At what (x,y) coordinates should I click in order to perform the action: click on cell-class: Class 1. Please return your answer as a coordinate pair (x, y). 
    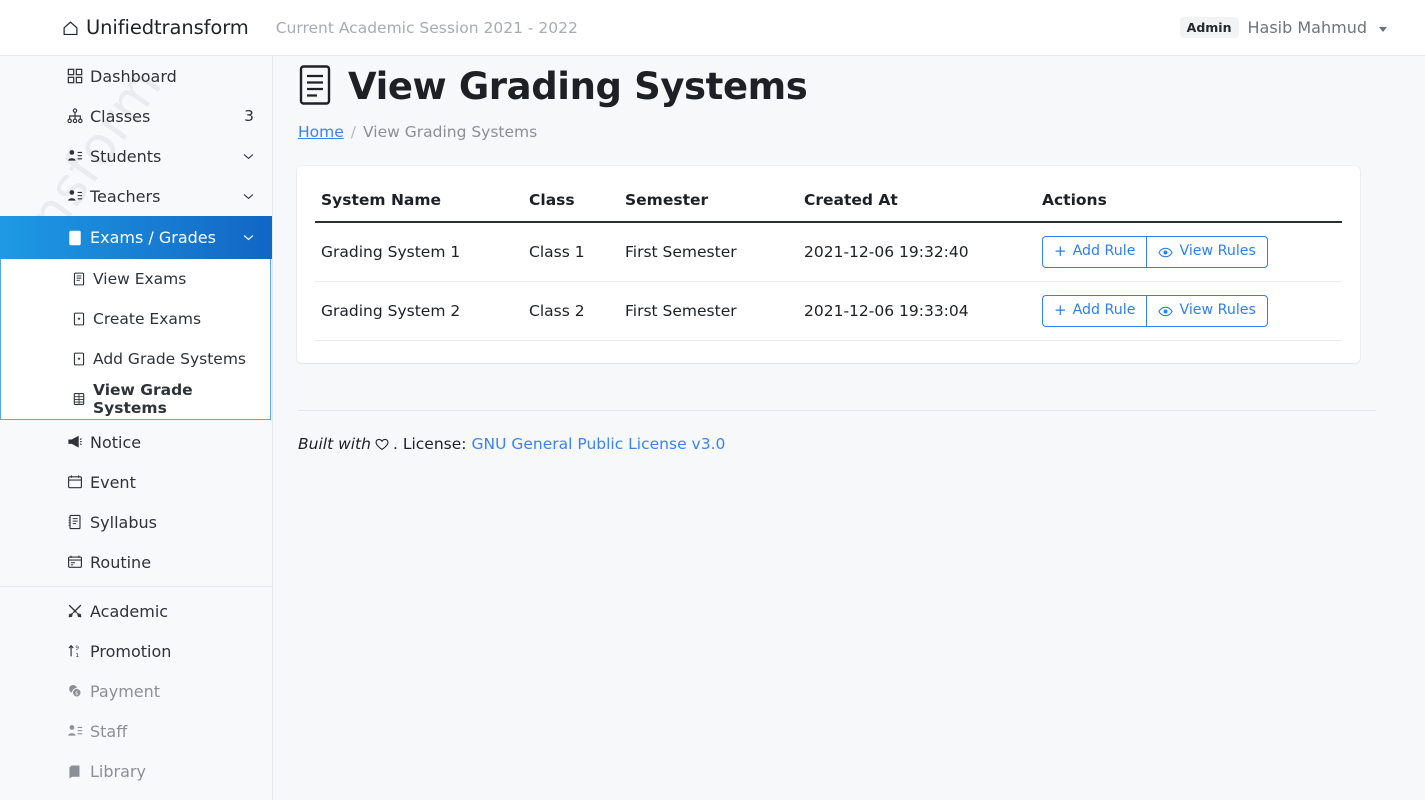
    Looking at the image, I should click on (571, 252).